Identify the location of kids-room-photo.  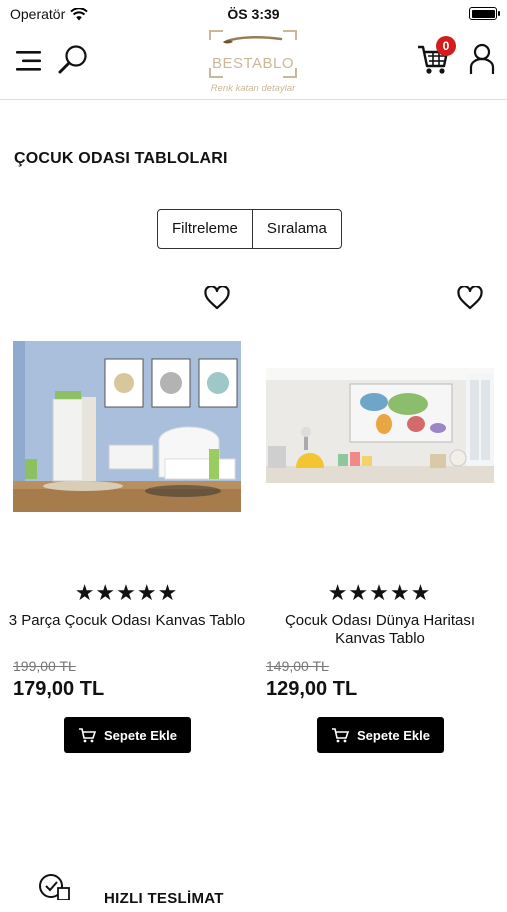
(127, 426).